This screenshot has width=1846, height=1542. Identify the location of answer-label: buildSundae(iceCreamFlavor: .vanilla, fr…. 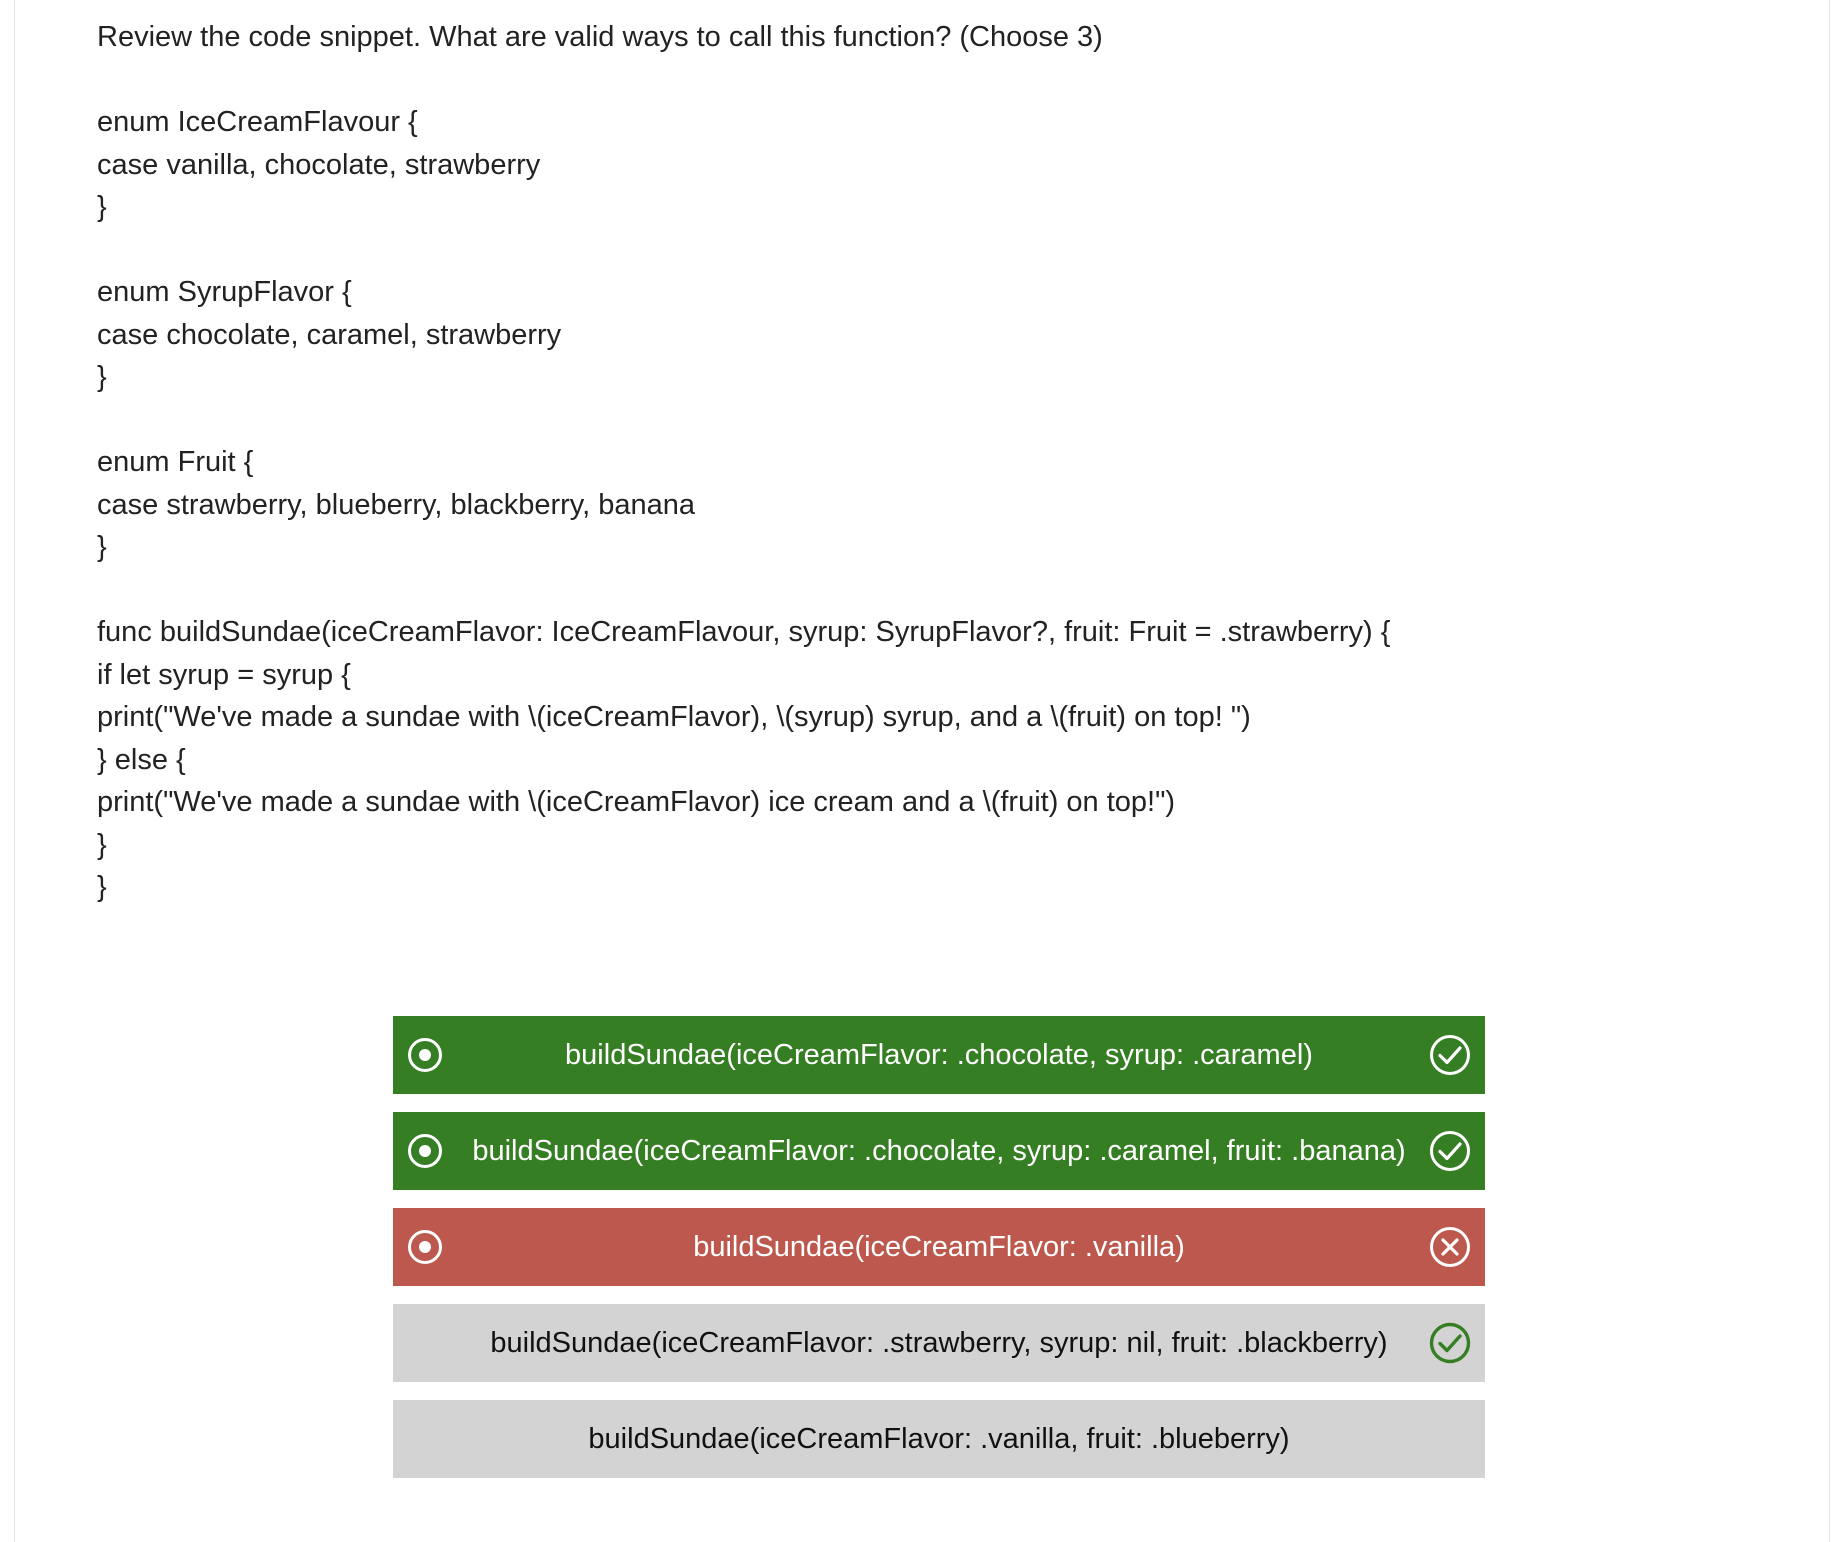
(939, 1438).